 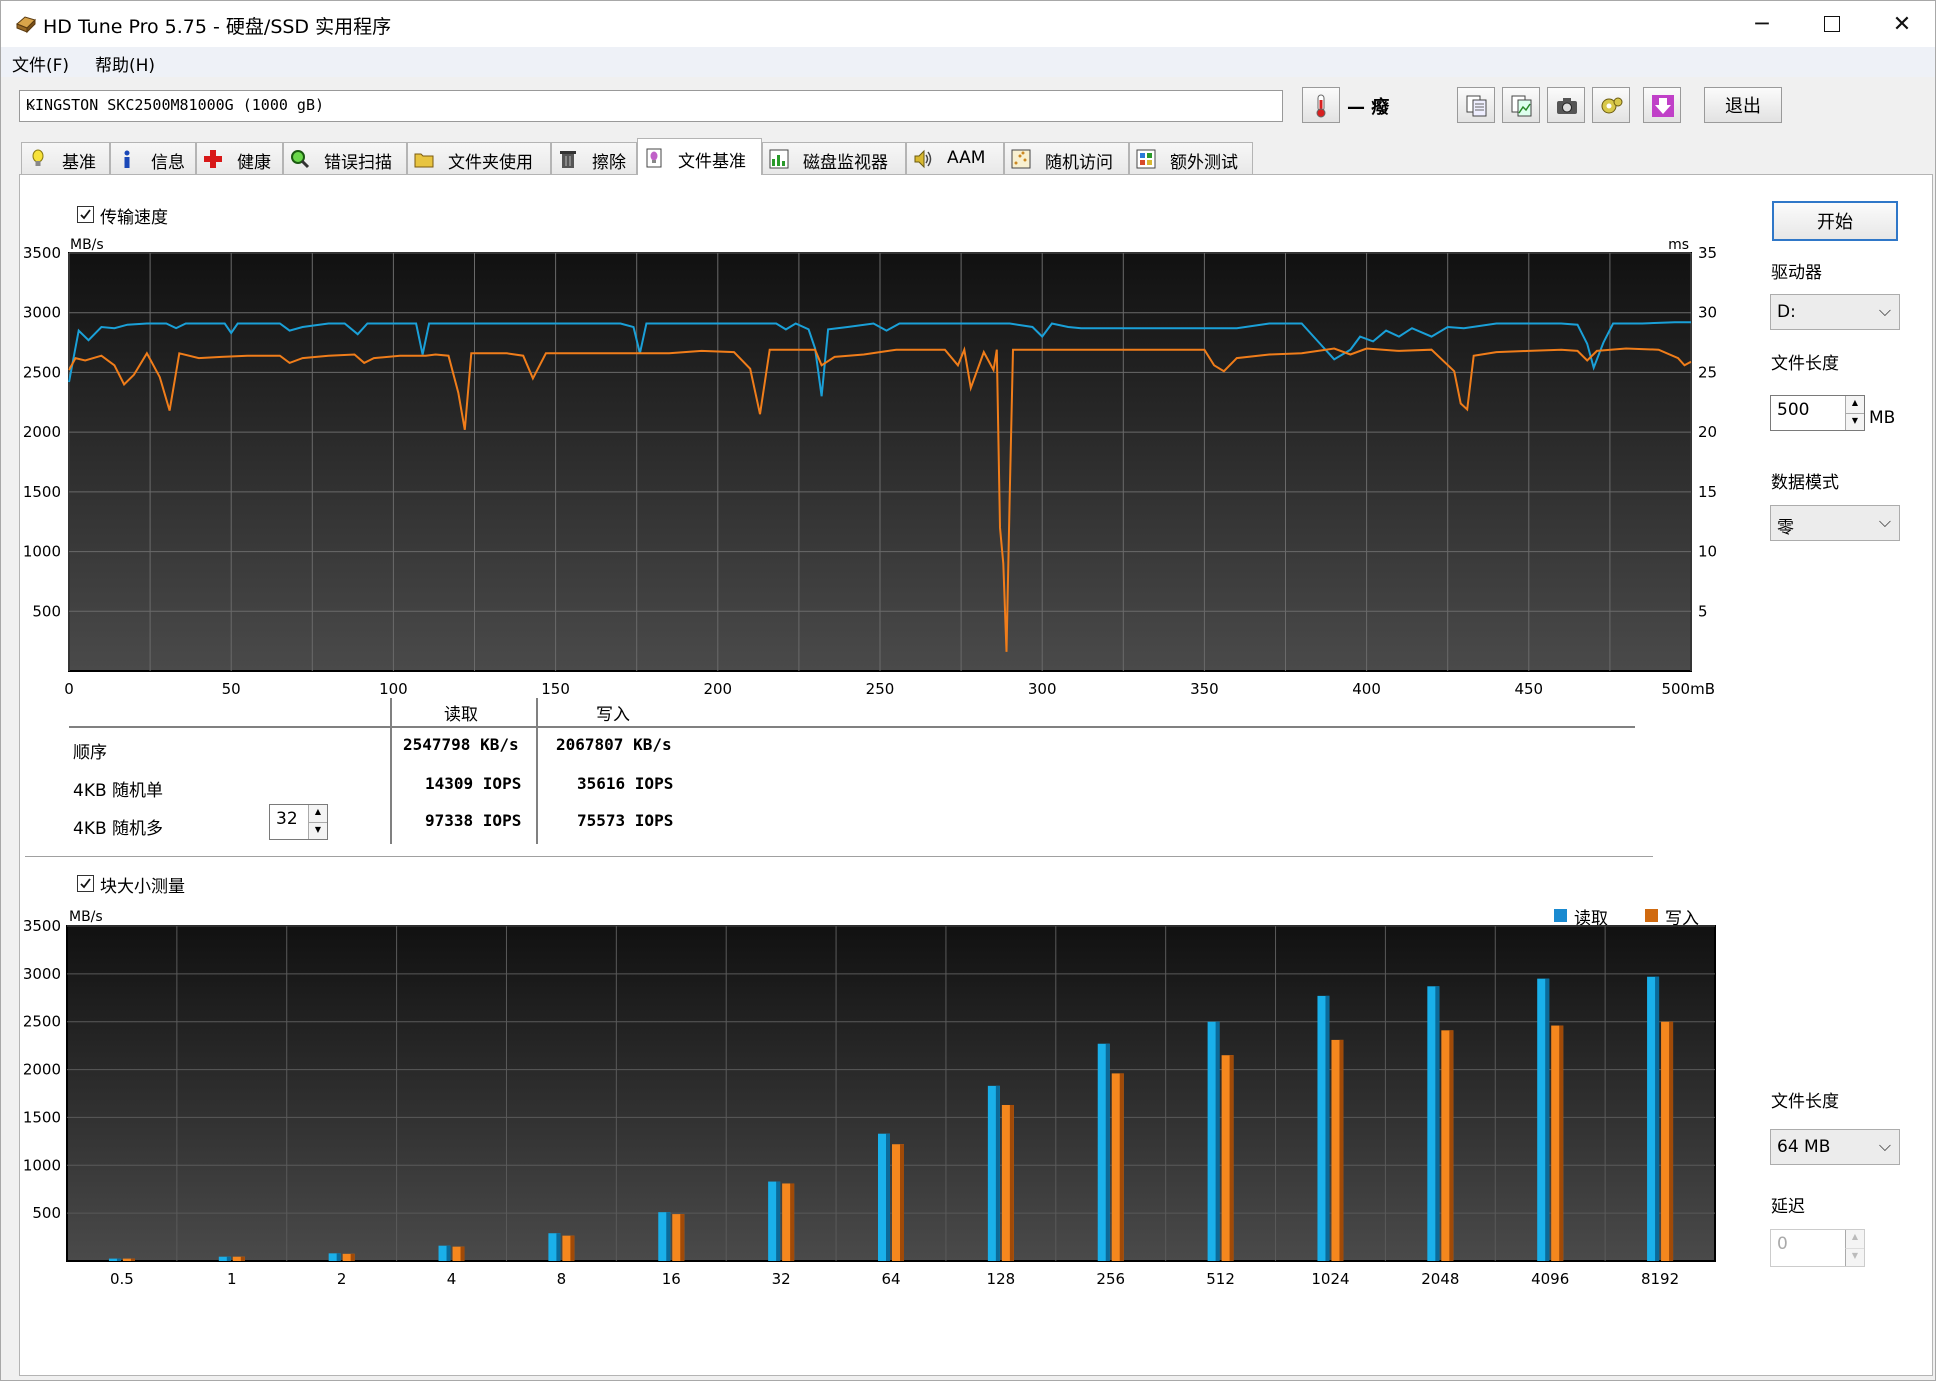 What do you see at coordinates (1066, 158) in the screenshot?
I see `tab-random-access: 随机访问` at bounding box center [1066, 158].